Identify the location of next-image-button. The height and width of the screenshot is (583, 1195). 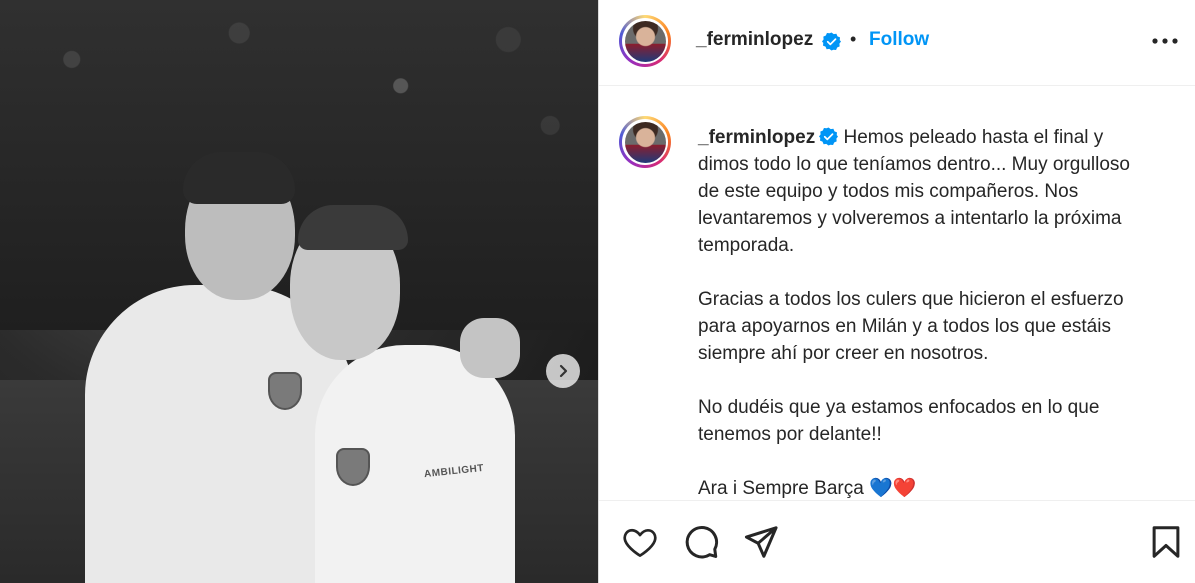
(563, 371).